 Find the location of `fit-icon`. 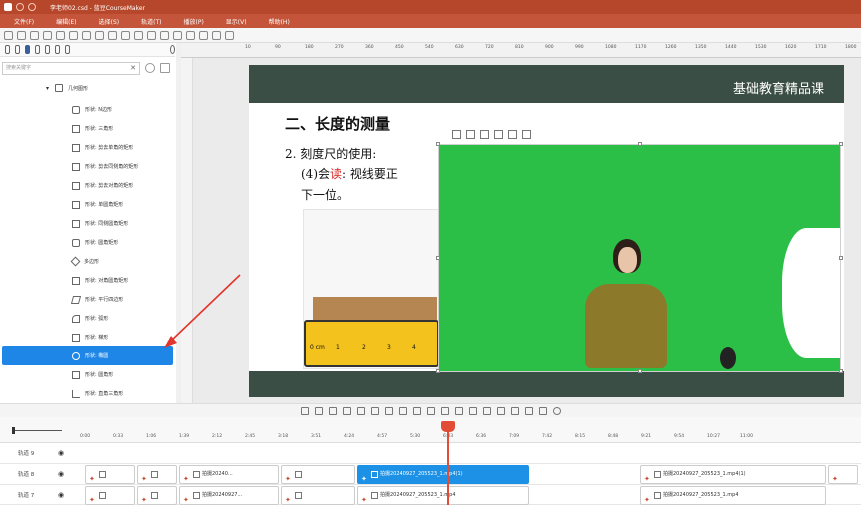

fit-icon is located at coordinates (528, 410).